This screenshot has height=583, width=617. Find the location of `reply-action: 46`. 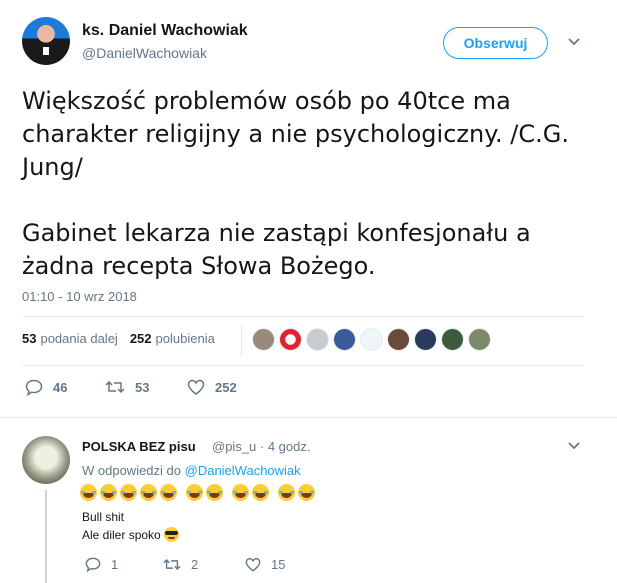

reply-action: 46 is located at coordinates (46, 387).